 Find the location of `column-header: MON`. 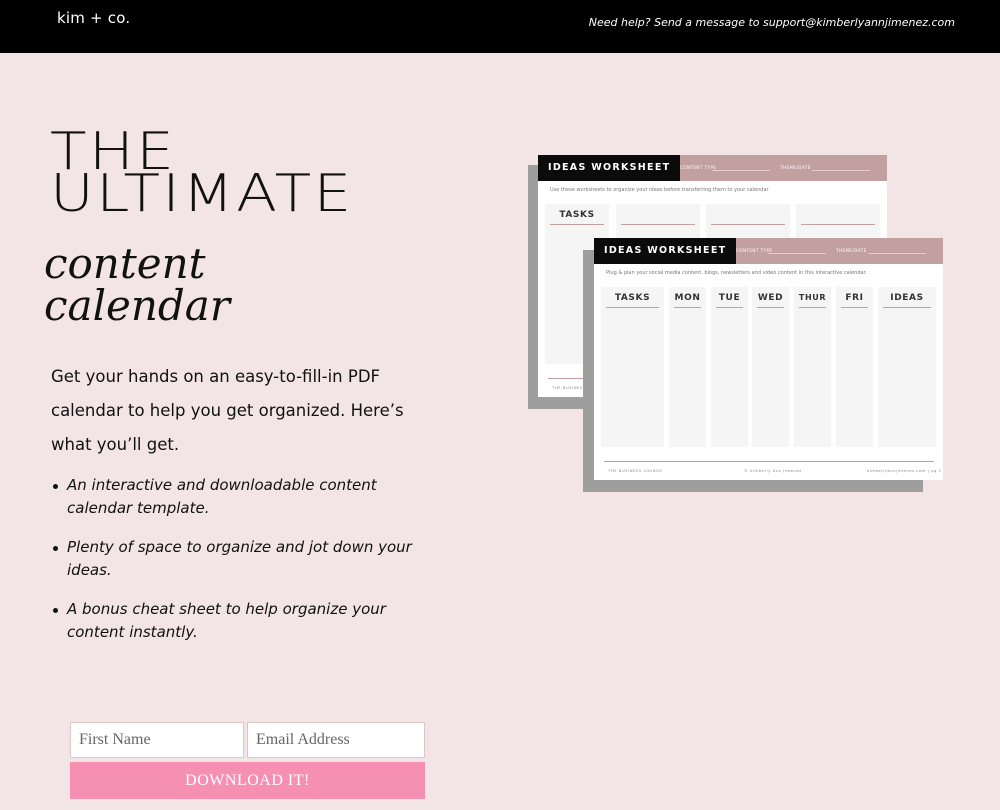

column-header: MON is located at coordinates (687, 298).